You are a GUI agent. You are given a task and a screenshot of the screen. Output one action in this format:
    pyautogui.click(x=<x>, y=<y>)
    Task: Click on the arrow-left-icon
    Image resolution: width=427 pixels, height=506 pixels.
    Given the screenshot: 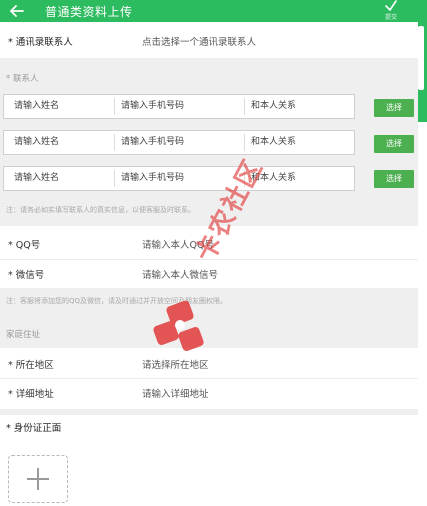 What is the action you would take?
    pyautogui.click(x=17, y=11)
    